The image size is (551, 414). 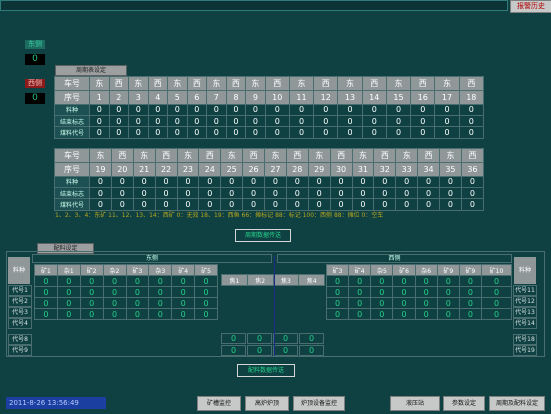 I want to click on tab-cycle-table: 周期表设定, so click(x=91, y=70).